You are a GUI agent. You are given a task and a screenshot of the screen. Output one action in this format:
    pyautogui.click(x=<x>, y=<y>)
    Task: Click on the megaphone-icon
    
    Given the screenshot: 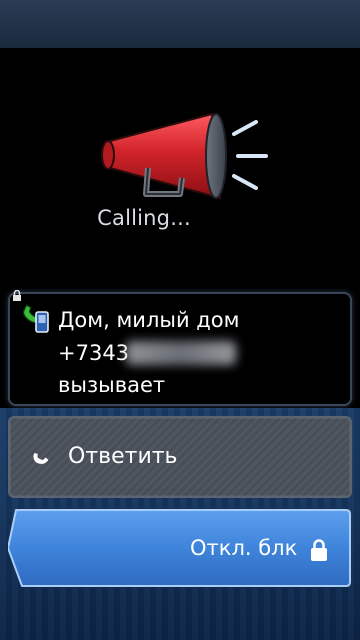 What is the action you would take?
    pyautogui.click(x=184, y=156)
    